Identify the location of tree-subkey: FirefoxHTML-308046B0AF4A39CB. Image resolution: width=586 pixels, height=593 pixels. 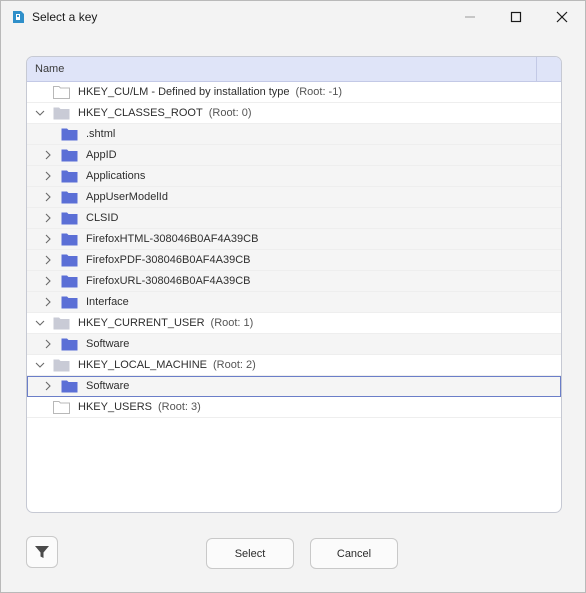
(294, 239).